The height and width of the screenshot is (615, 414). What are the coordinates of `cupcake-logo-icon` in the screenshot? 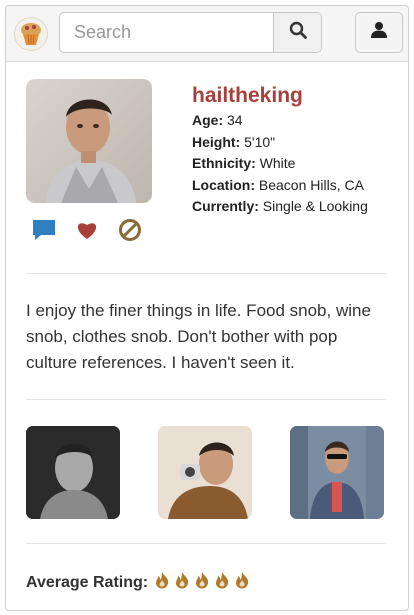 It's located at (31, 34).